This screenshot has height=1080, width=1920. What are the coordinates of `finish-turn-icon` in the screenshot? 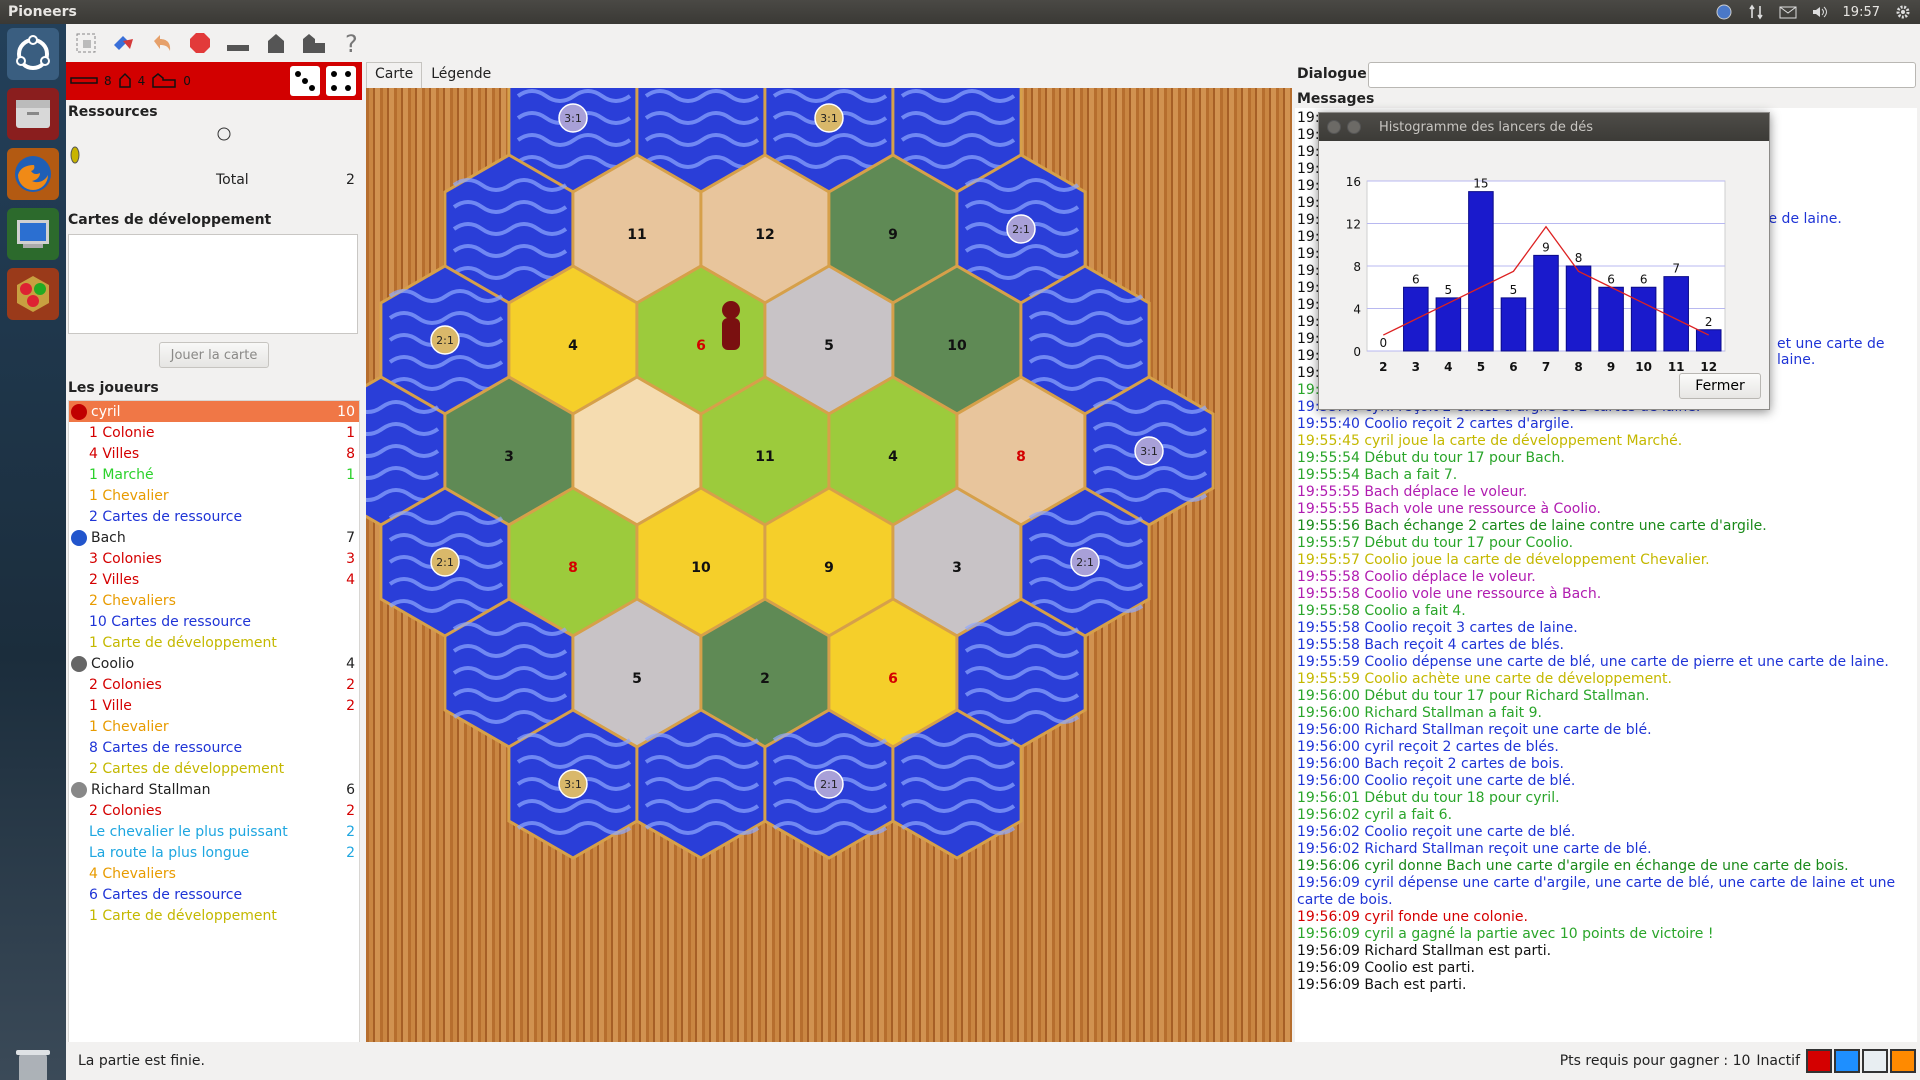 It's located at (200, 43).